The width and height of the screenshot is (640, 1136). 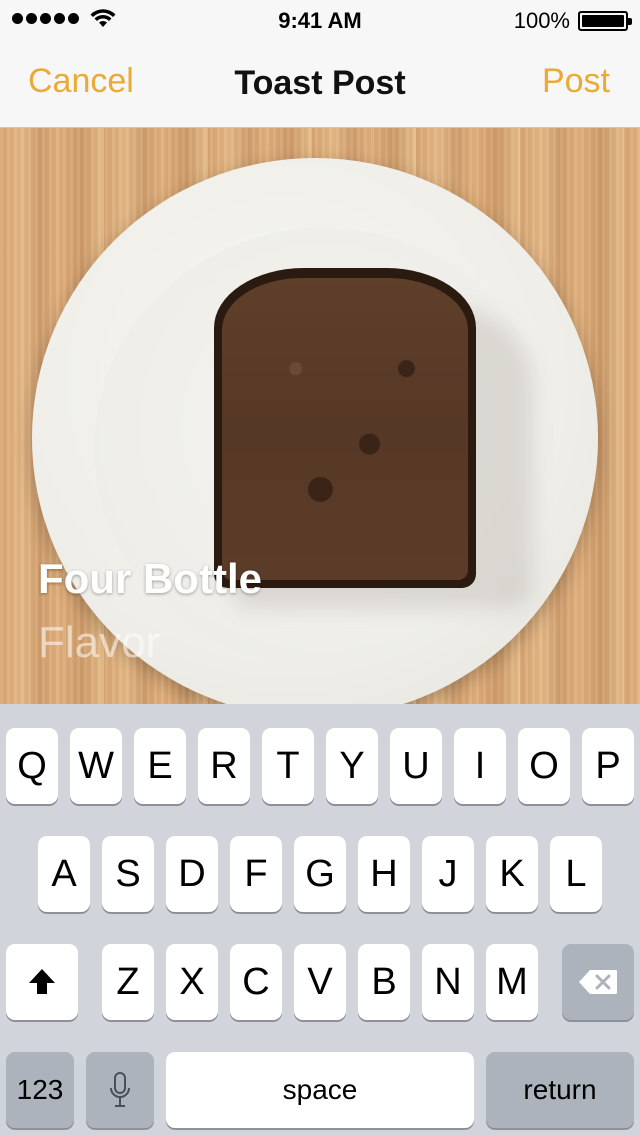 What do you see at coordinates (512, 874) in the screenshot?
I see `key-k: K` at bounding box center [512, 874].